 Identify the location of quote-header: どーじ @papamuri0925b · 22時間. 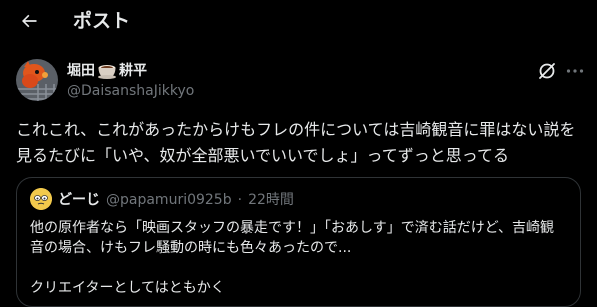
(176, 200).